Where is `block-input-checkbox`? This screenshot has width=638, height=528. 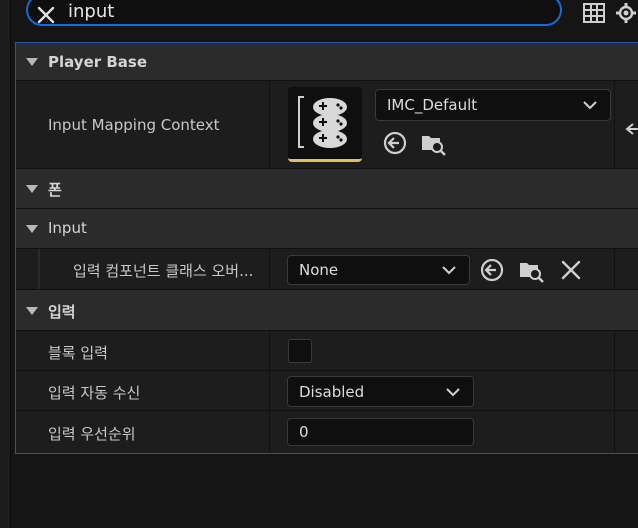 block-input-checkbox is located at coordinates (300, 351).